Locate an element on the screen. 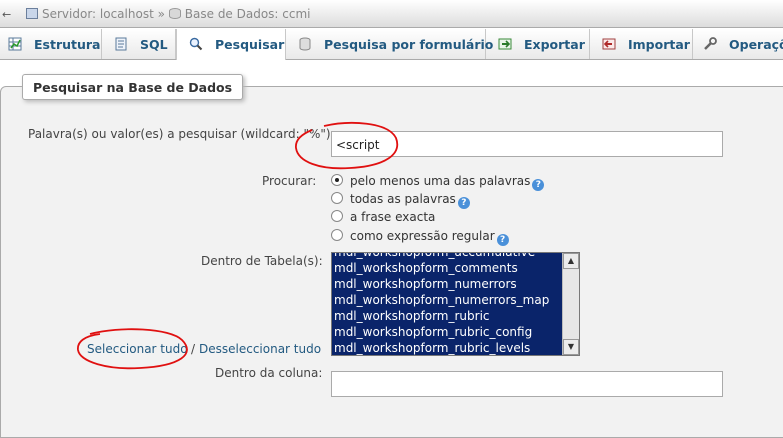  option-regex: como expressão regular? is located at coordinates (429, 237).